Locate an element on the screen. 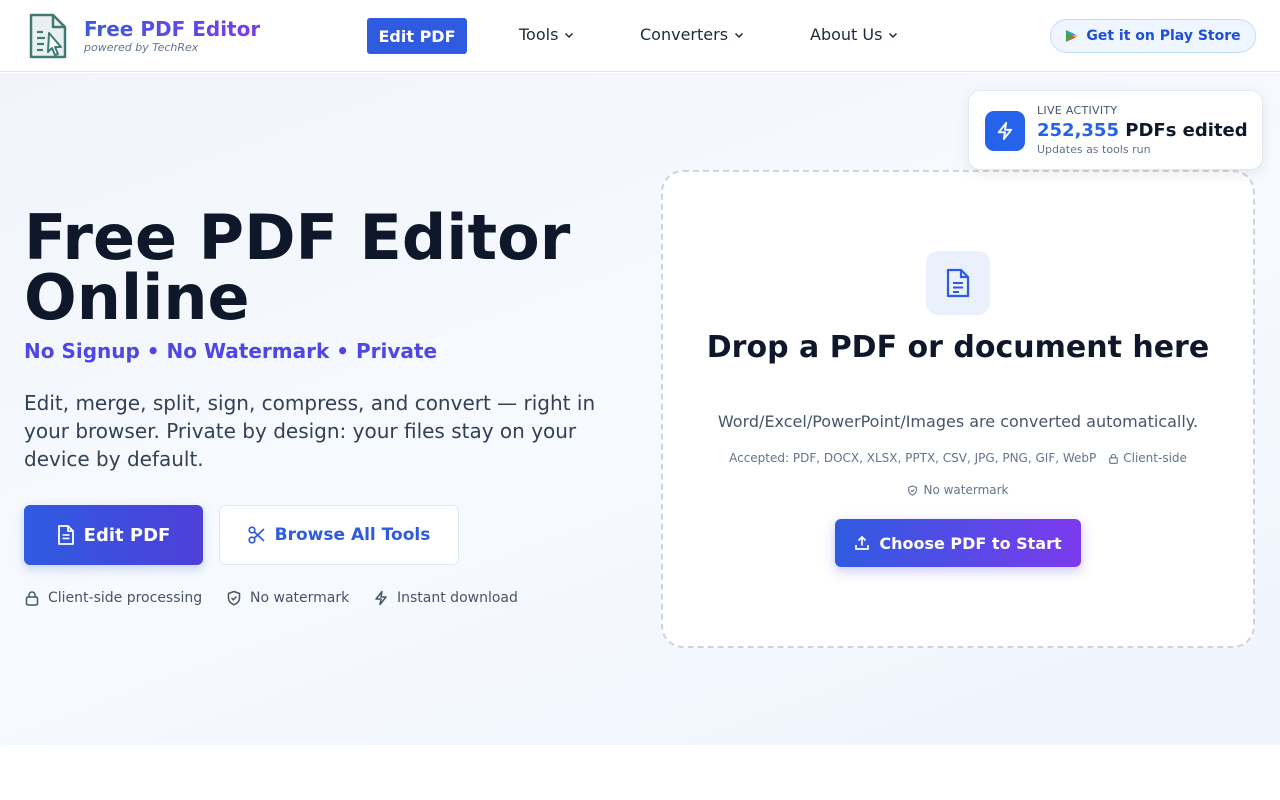 Image resolution: width=1280 pixels, height=800 pixels. brand-title: Free PDF Editor is located at coordinates (172, 29).